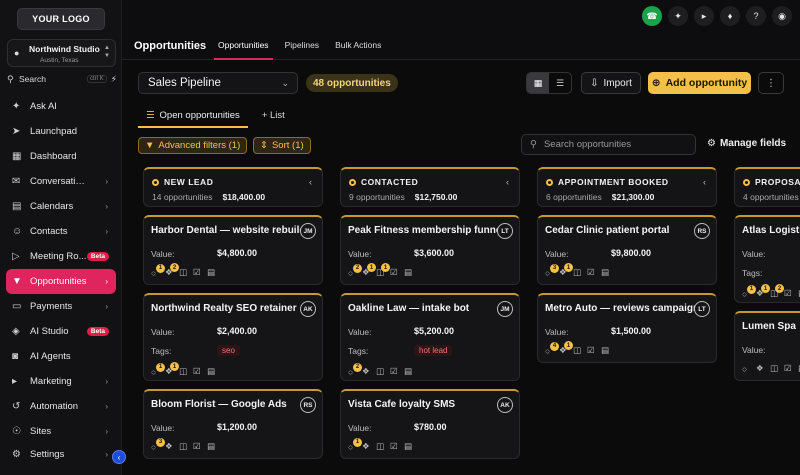 Image resolution: width=800 pixels, height=475 pixels. What do you see at coordinates (61, 19) in the screenshot?
I see `brand-logo: YOUR LOGO` at bounding box center [61, 19].